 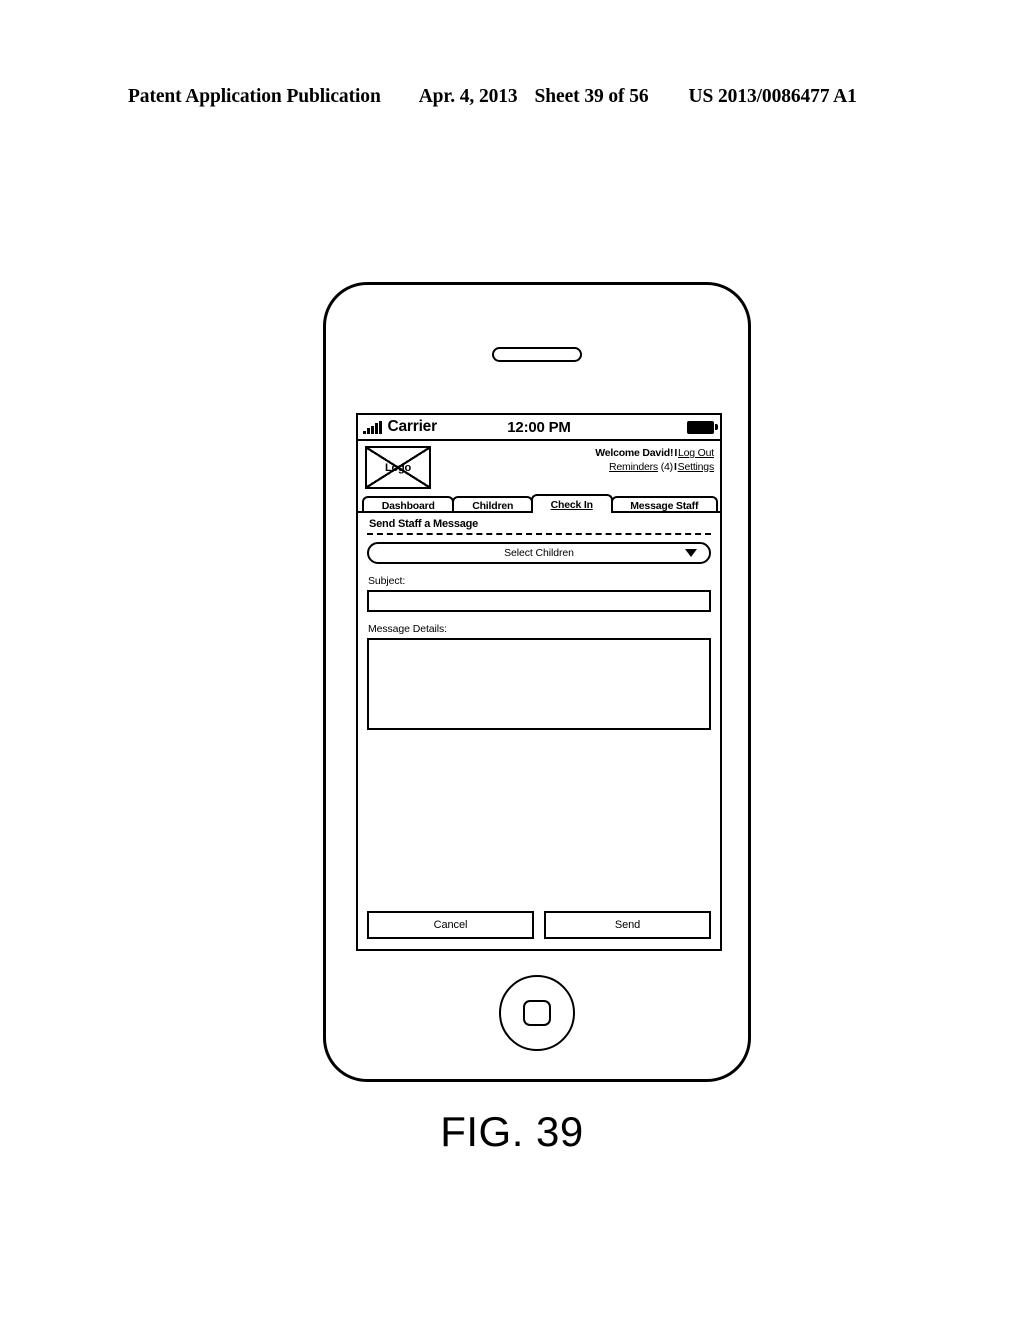 I want to click on cancel-button: Cancel, so click(x=450, y=925).